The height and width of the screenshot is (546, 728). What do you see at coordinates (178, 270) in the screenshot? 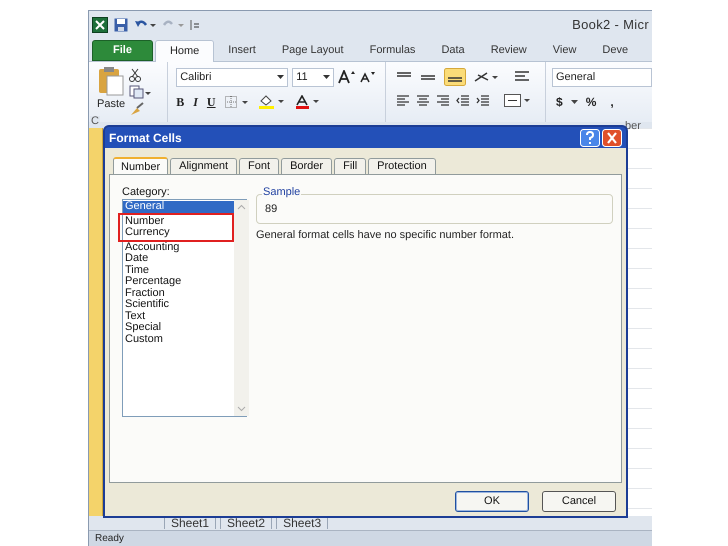
I see `category-item: Time` at bounding box center [178, 270].